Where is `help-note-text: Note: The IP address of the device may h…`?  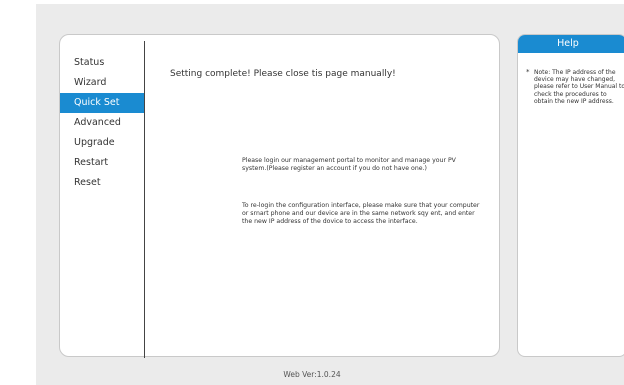 help-note-text: Note: The IP address of the device may h… is located at coordinates (579, 87).